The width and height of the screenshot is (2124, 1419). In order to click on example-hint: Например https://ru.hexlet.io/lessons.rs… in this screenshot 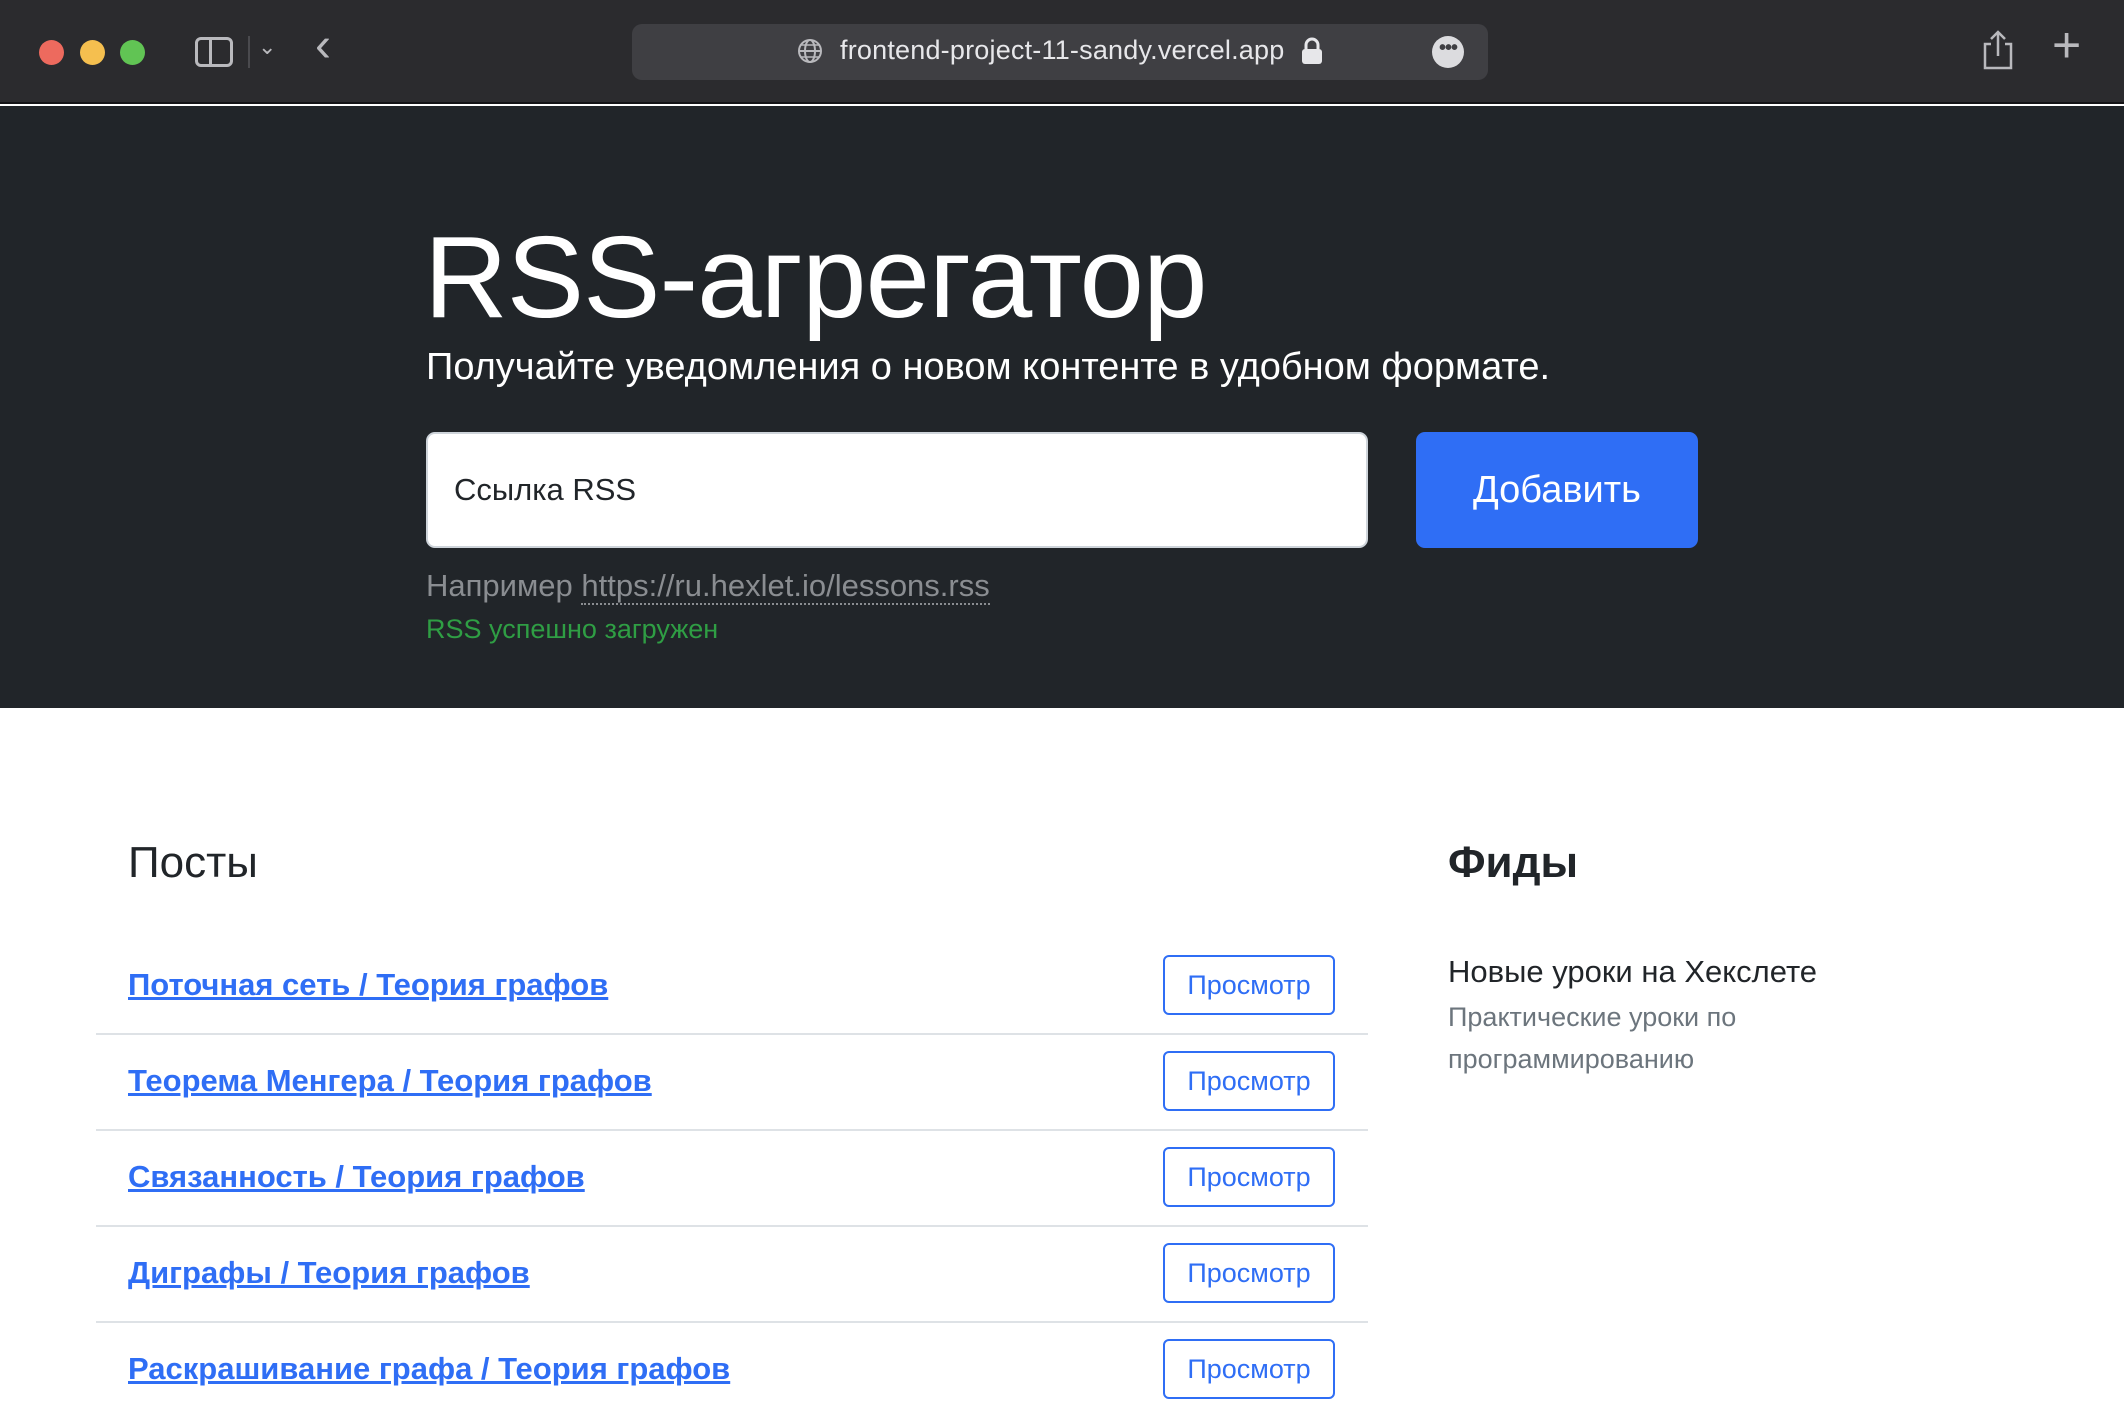, I will do `click(708, 586)`.